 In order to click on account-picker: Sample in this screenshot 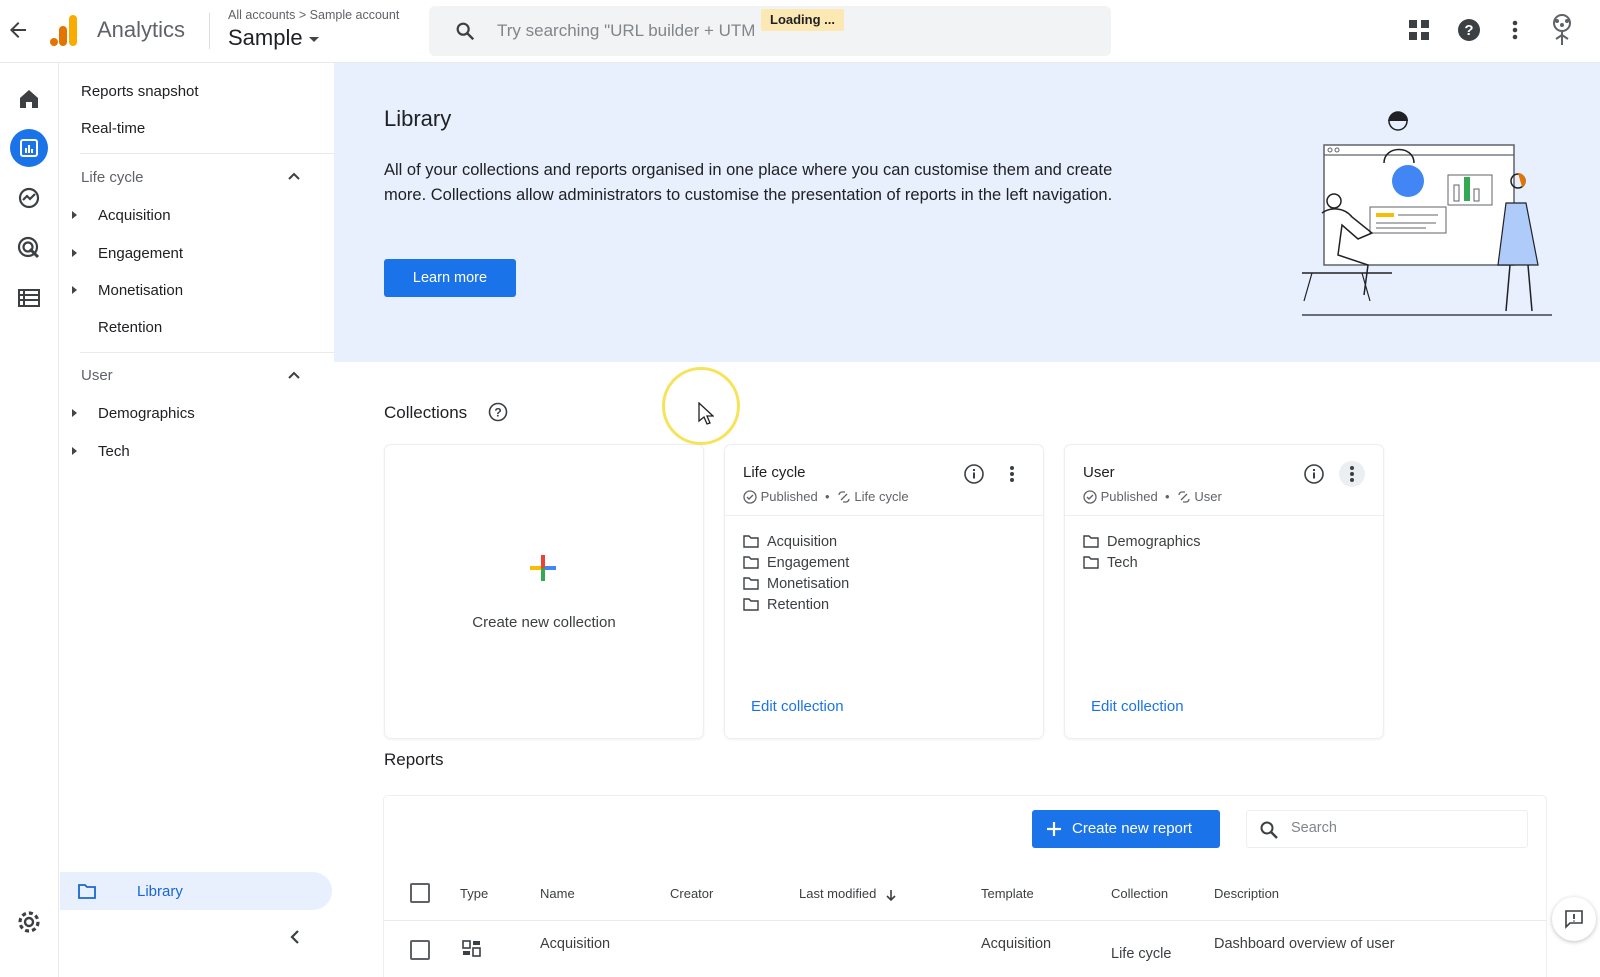, I will do `click(273, 38)`.